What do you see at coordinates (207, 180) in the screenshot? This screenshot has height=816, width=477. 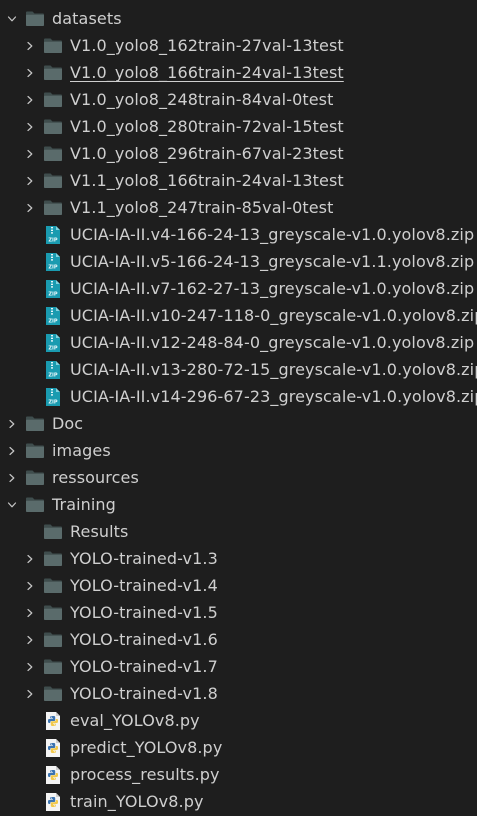 I see `tree-item-label: V1.1_yolo8_166train-24val-13test` at bounding box center [207, 180].